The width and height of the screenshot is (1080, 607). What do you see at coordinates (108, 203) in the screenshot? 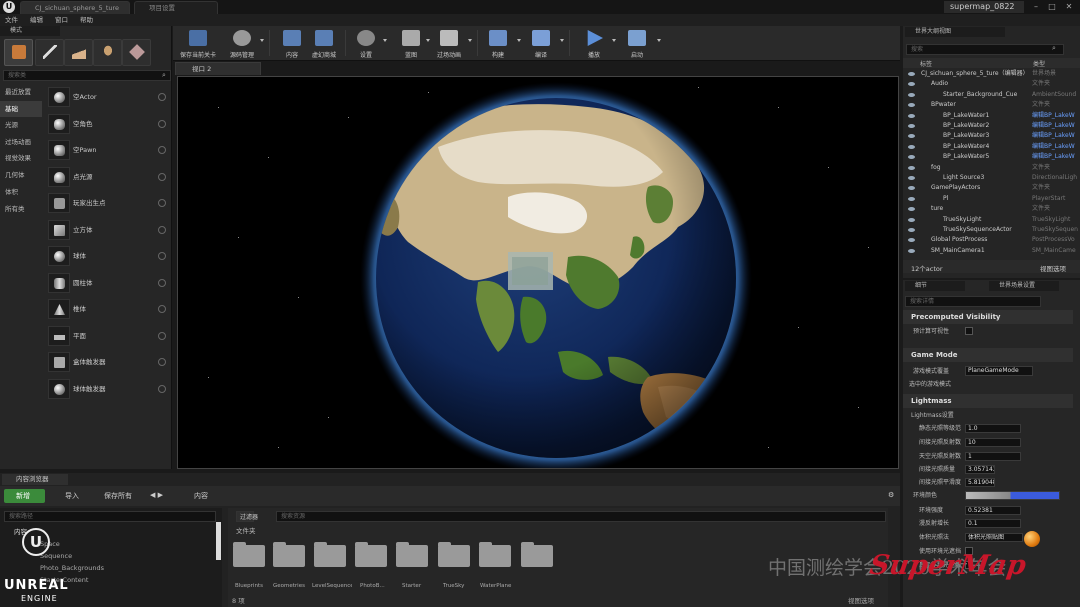
I see `actor-item-player-start: 玩家出生点` at bounding box center [108, 203].